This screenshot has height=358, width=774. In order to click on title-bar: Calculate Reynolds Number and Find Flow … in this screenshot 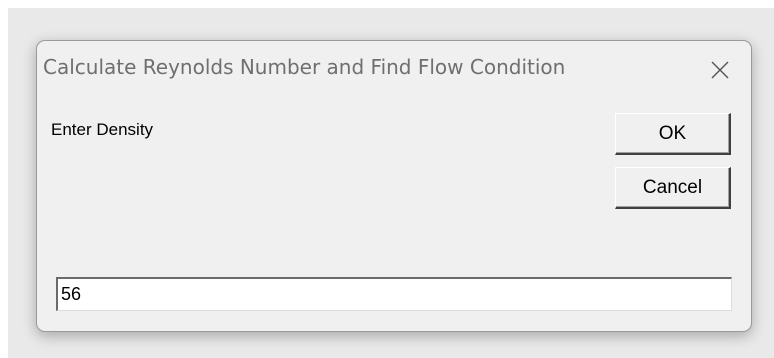, I will do `click(394, 70)`.